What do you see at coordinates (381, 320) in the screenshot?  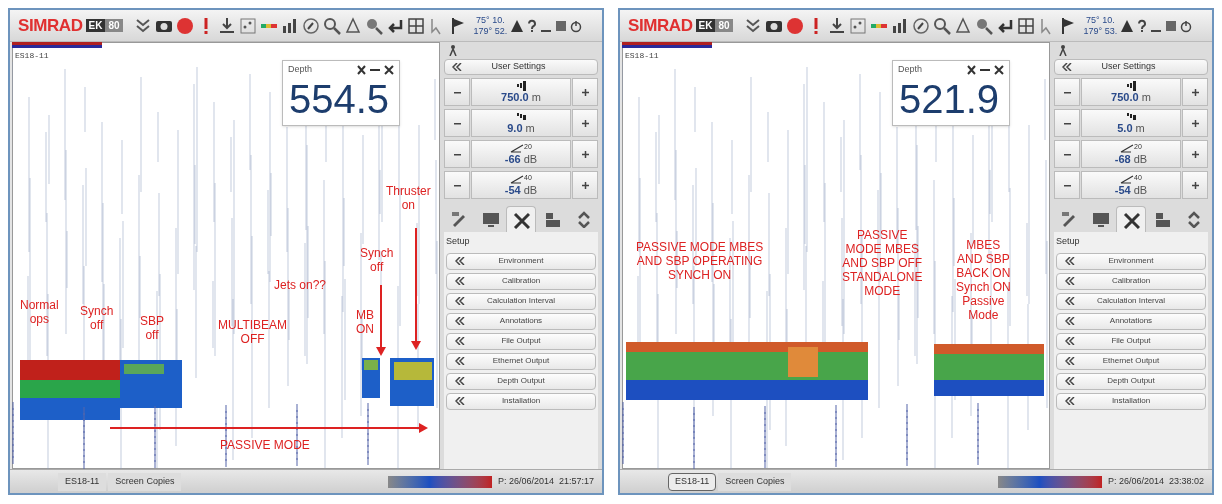 I see `annotation-arrow` at bounding box center [381, 320].